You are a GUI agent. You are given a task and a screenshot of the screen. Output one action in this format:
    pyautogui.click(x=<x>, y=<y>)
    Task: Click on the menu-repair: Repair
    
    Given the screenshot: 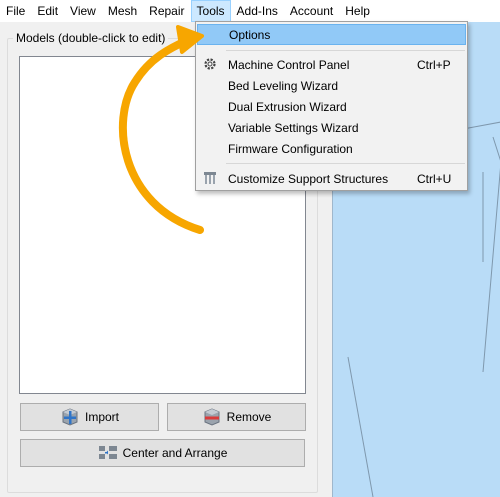 What is the action you would take?
    pyautogui.click(x=166, y=11)
    